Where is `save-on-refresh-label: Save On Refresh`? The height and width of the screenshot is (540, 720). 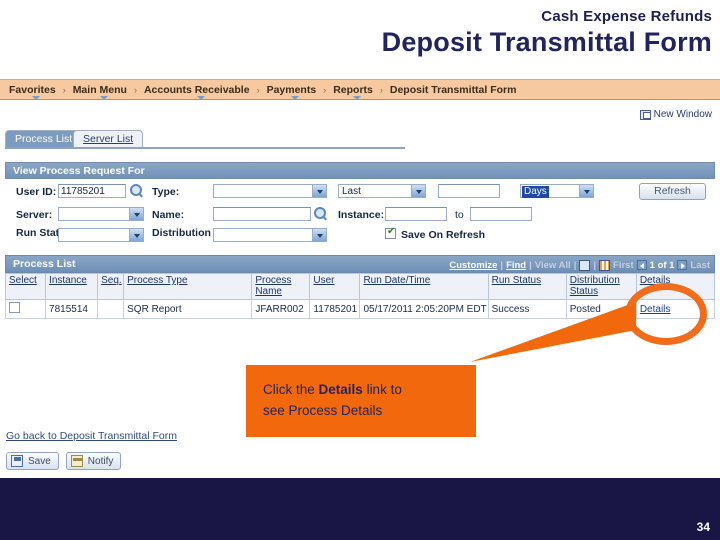
save-on-refresh-label: Save On Refresh is located at coordinates (443, 235).